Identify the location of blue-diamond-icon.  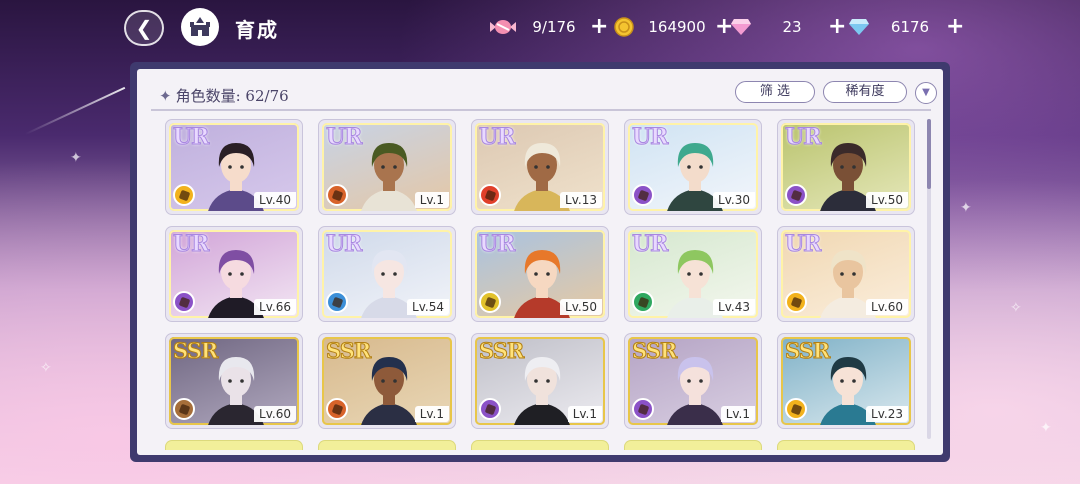
(859, 27).